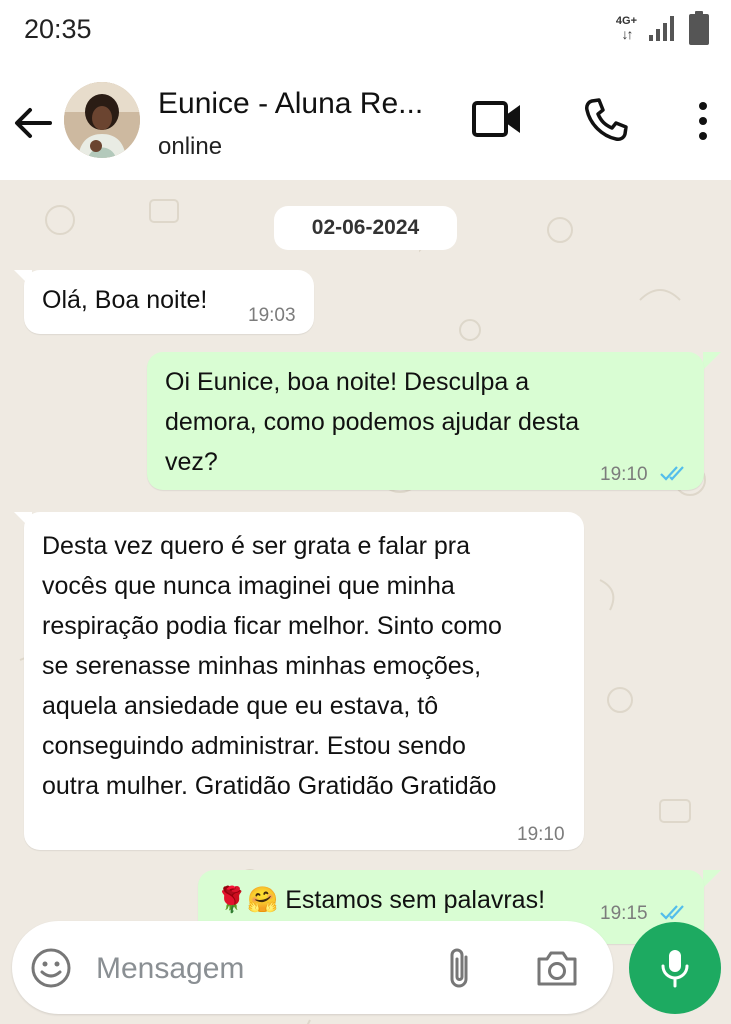 The width and height of the screenshot is (731, 1024). What do you see at coordinates (269, 786) in the screenshot?
I see `message-line: outra mulher. Gratidão Gratidão Gratidão` at bounding box center [269, 786].